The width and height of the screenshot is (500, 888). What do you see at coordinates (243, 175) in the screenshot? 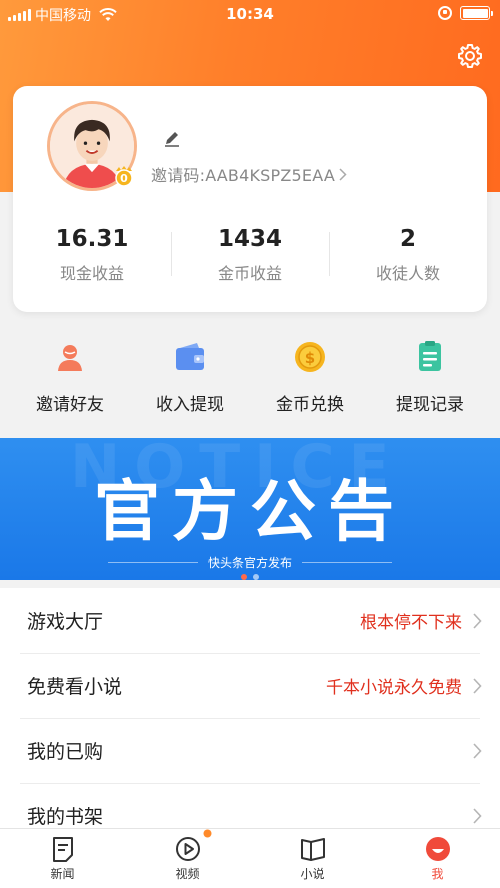
I see `invite-code: 邀请码:AAB4KSPZ5EAA` at bounding box center [243, 175].